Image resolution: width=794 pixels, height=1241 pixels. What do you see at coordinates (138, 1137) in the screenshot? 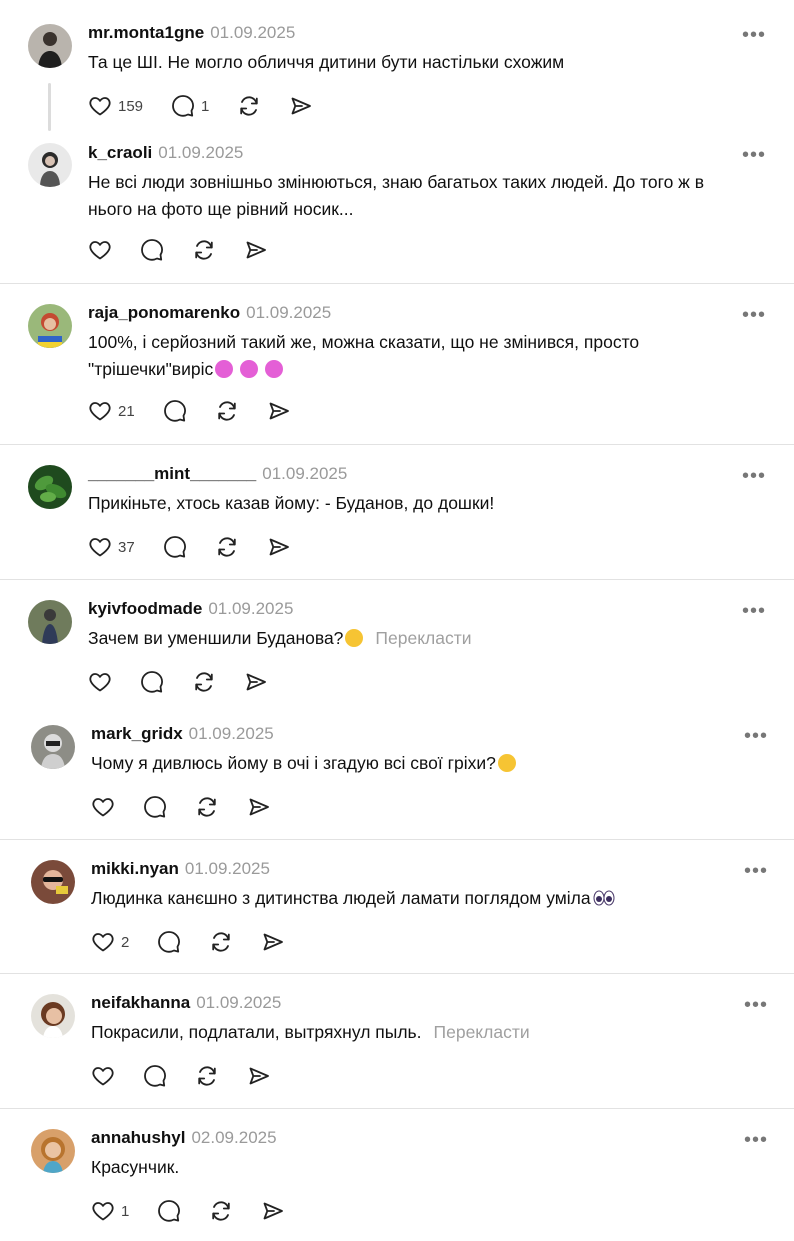
I see `username: annahushyl` at bounding box center [138, 1137].